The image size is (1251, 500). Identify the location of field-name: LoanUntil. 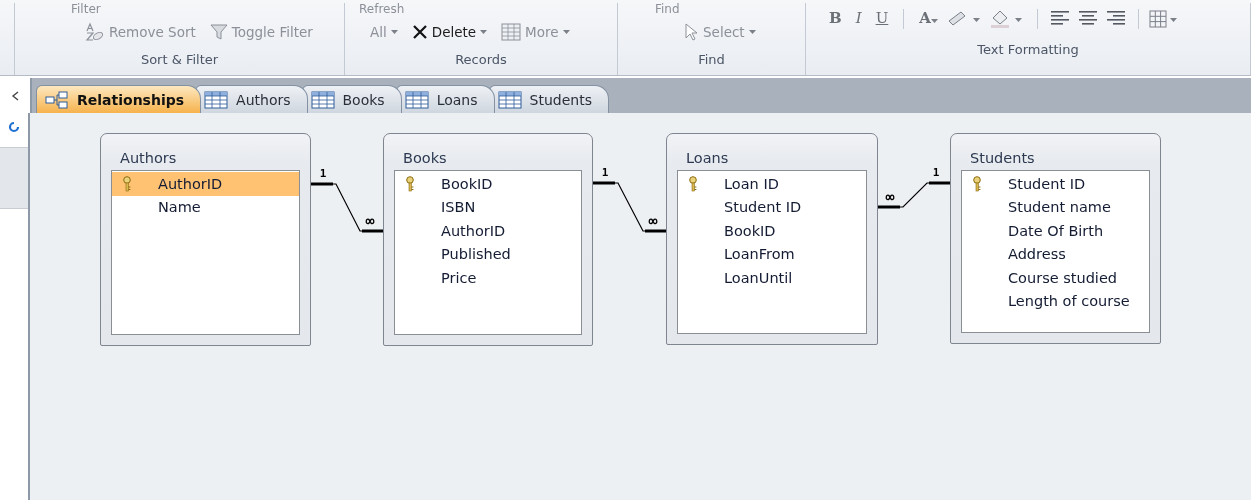
(758, 277).